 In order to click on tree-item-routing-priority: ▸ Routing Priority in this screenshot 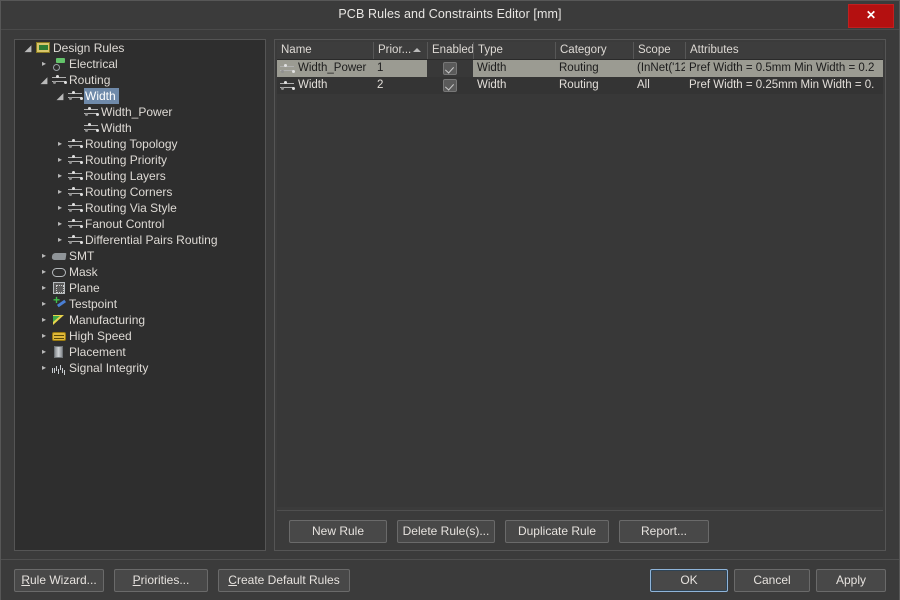, I will do `click(140, 160)`.